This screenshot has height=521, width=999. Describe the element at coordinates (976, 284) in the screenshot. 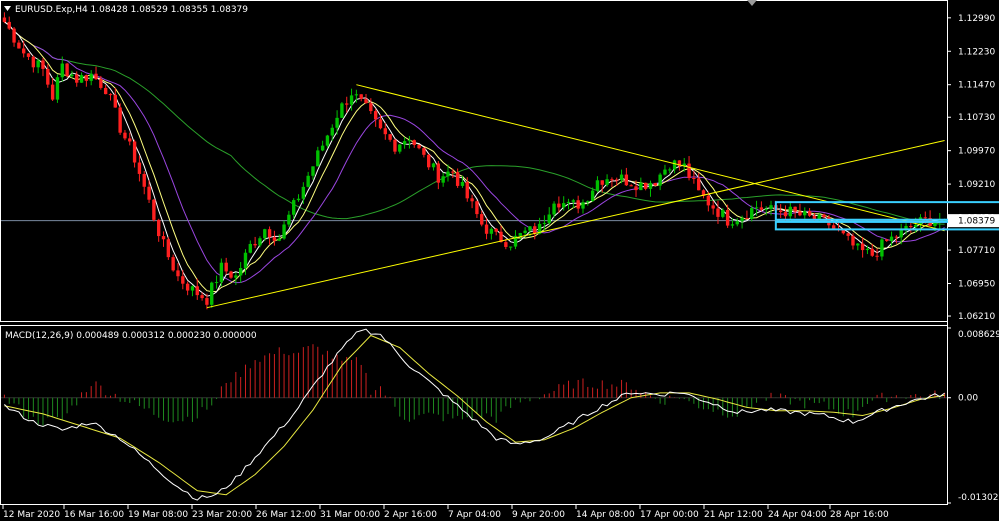

I see `price-axis-label: 1.06950` at that location.